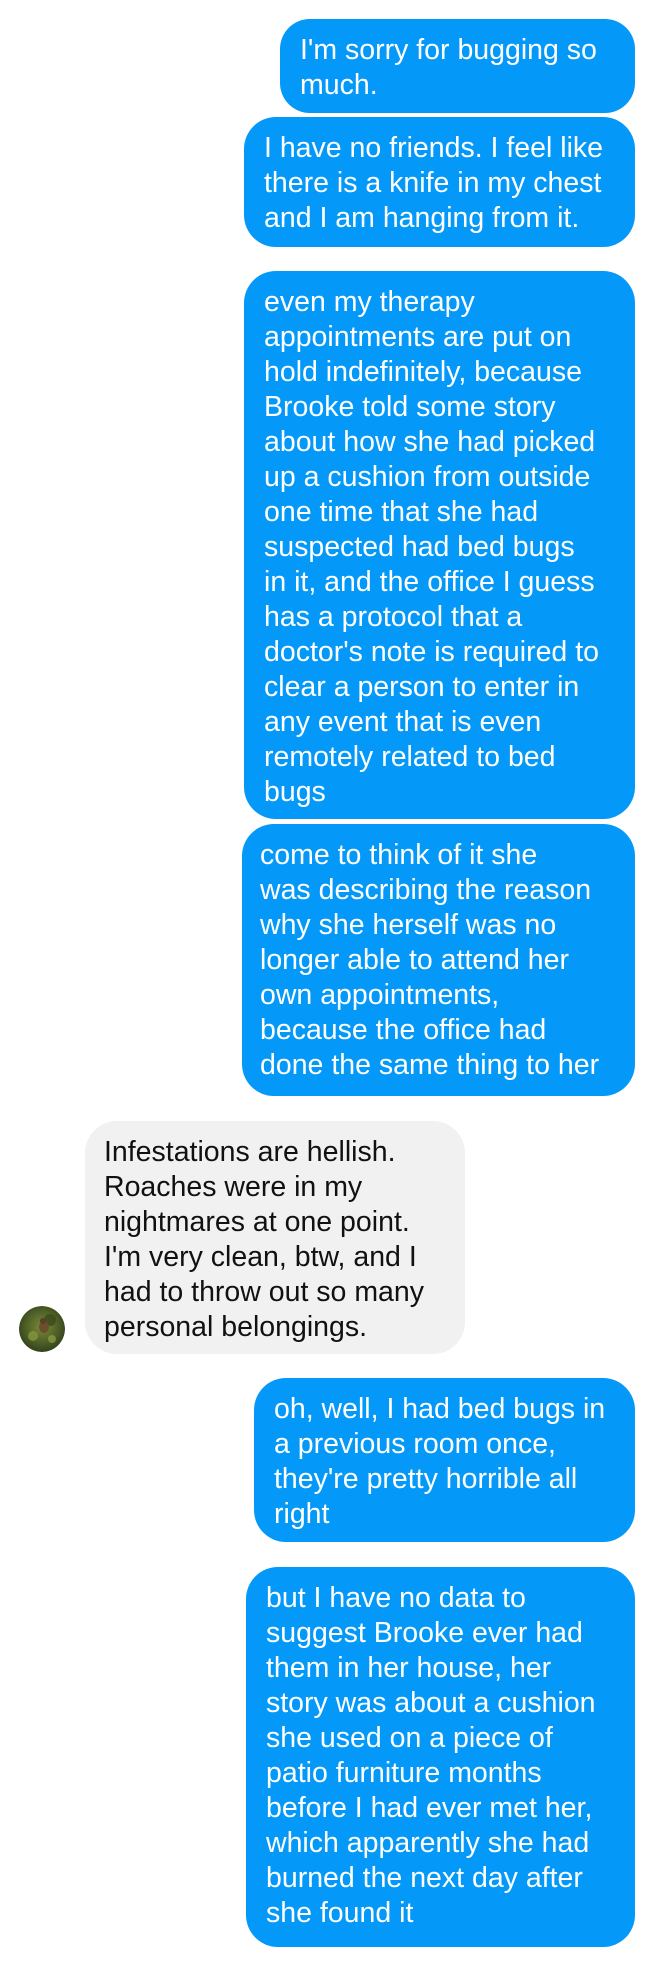  I want to click on outgoing-message-bubble: I'm sorry for bugging so much., so click(457, 66).